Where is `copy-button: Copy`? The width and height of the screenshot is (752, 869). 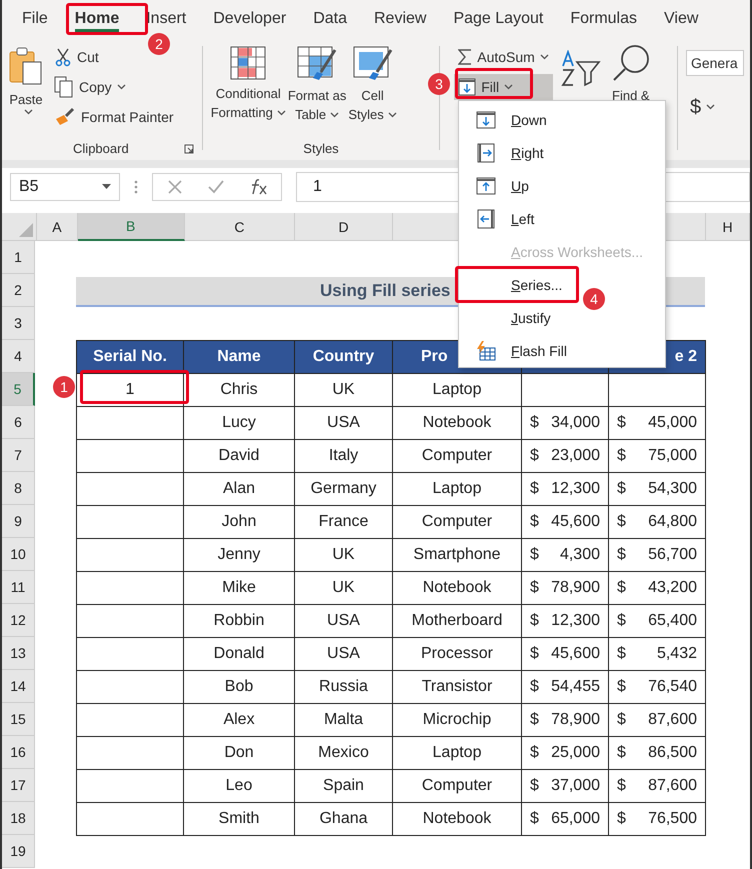 copy-button: Copy is located at coordinates (114, 87).